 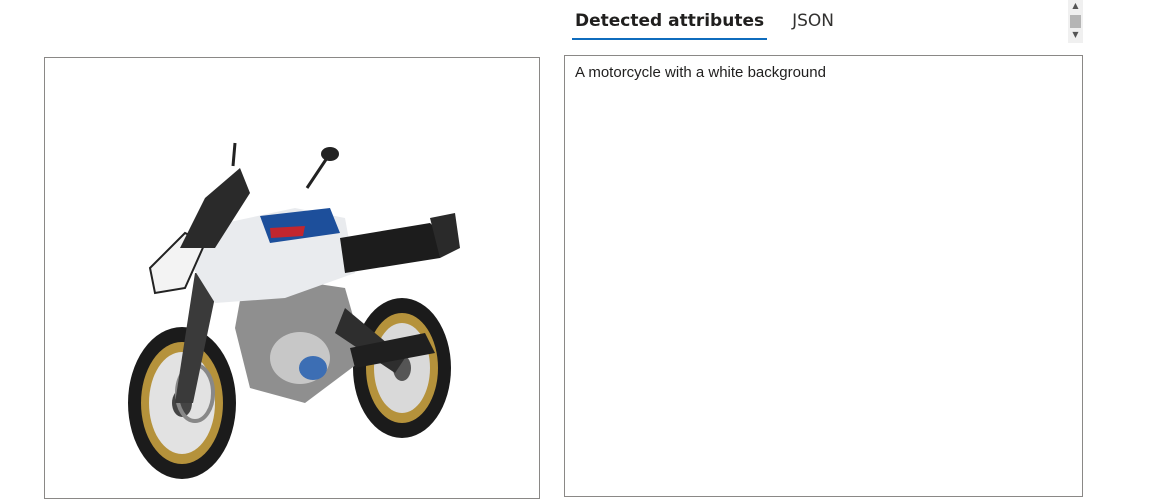 I want to click on tabs-scrollbar: ▲ ▼, so click(x=1075, y=21).